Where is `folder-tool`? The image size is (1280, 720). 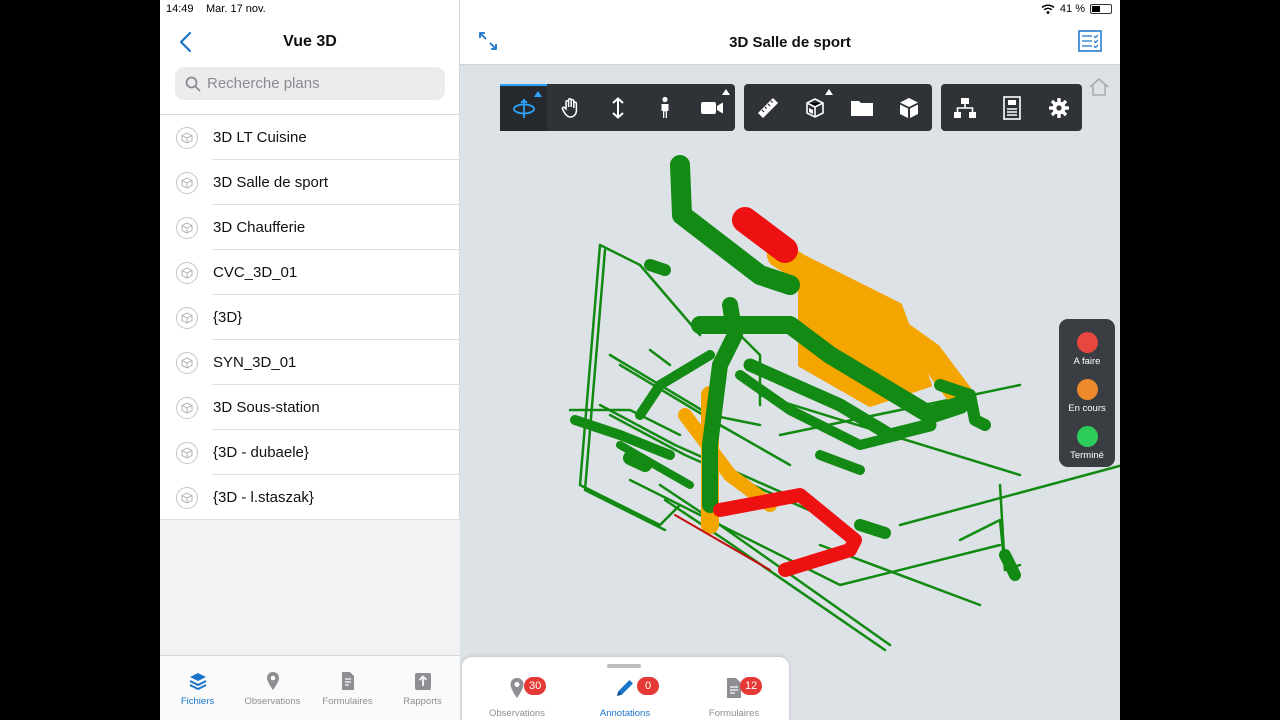 folder-tool is located at coordinates (861, 107).